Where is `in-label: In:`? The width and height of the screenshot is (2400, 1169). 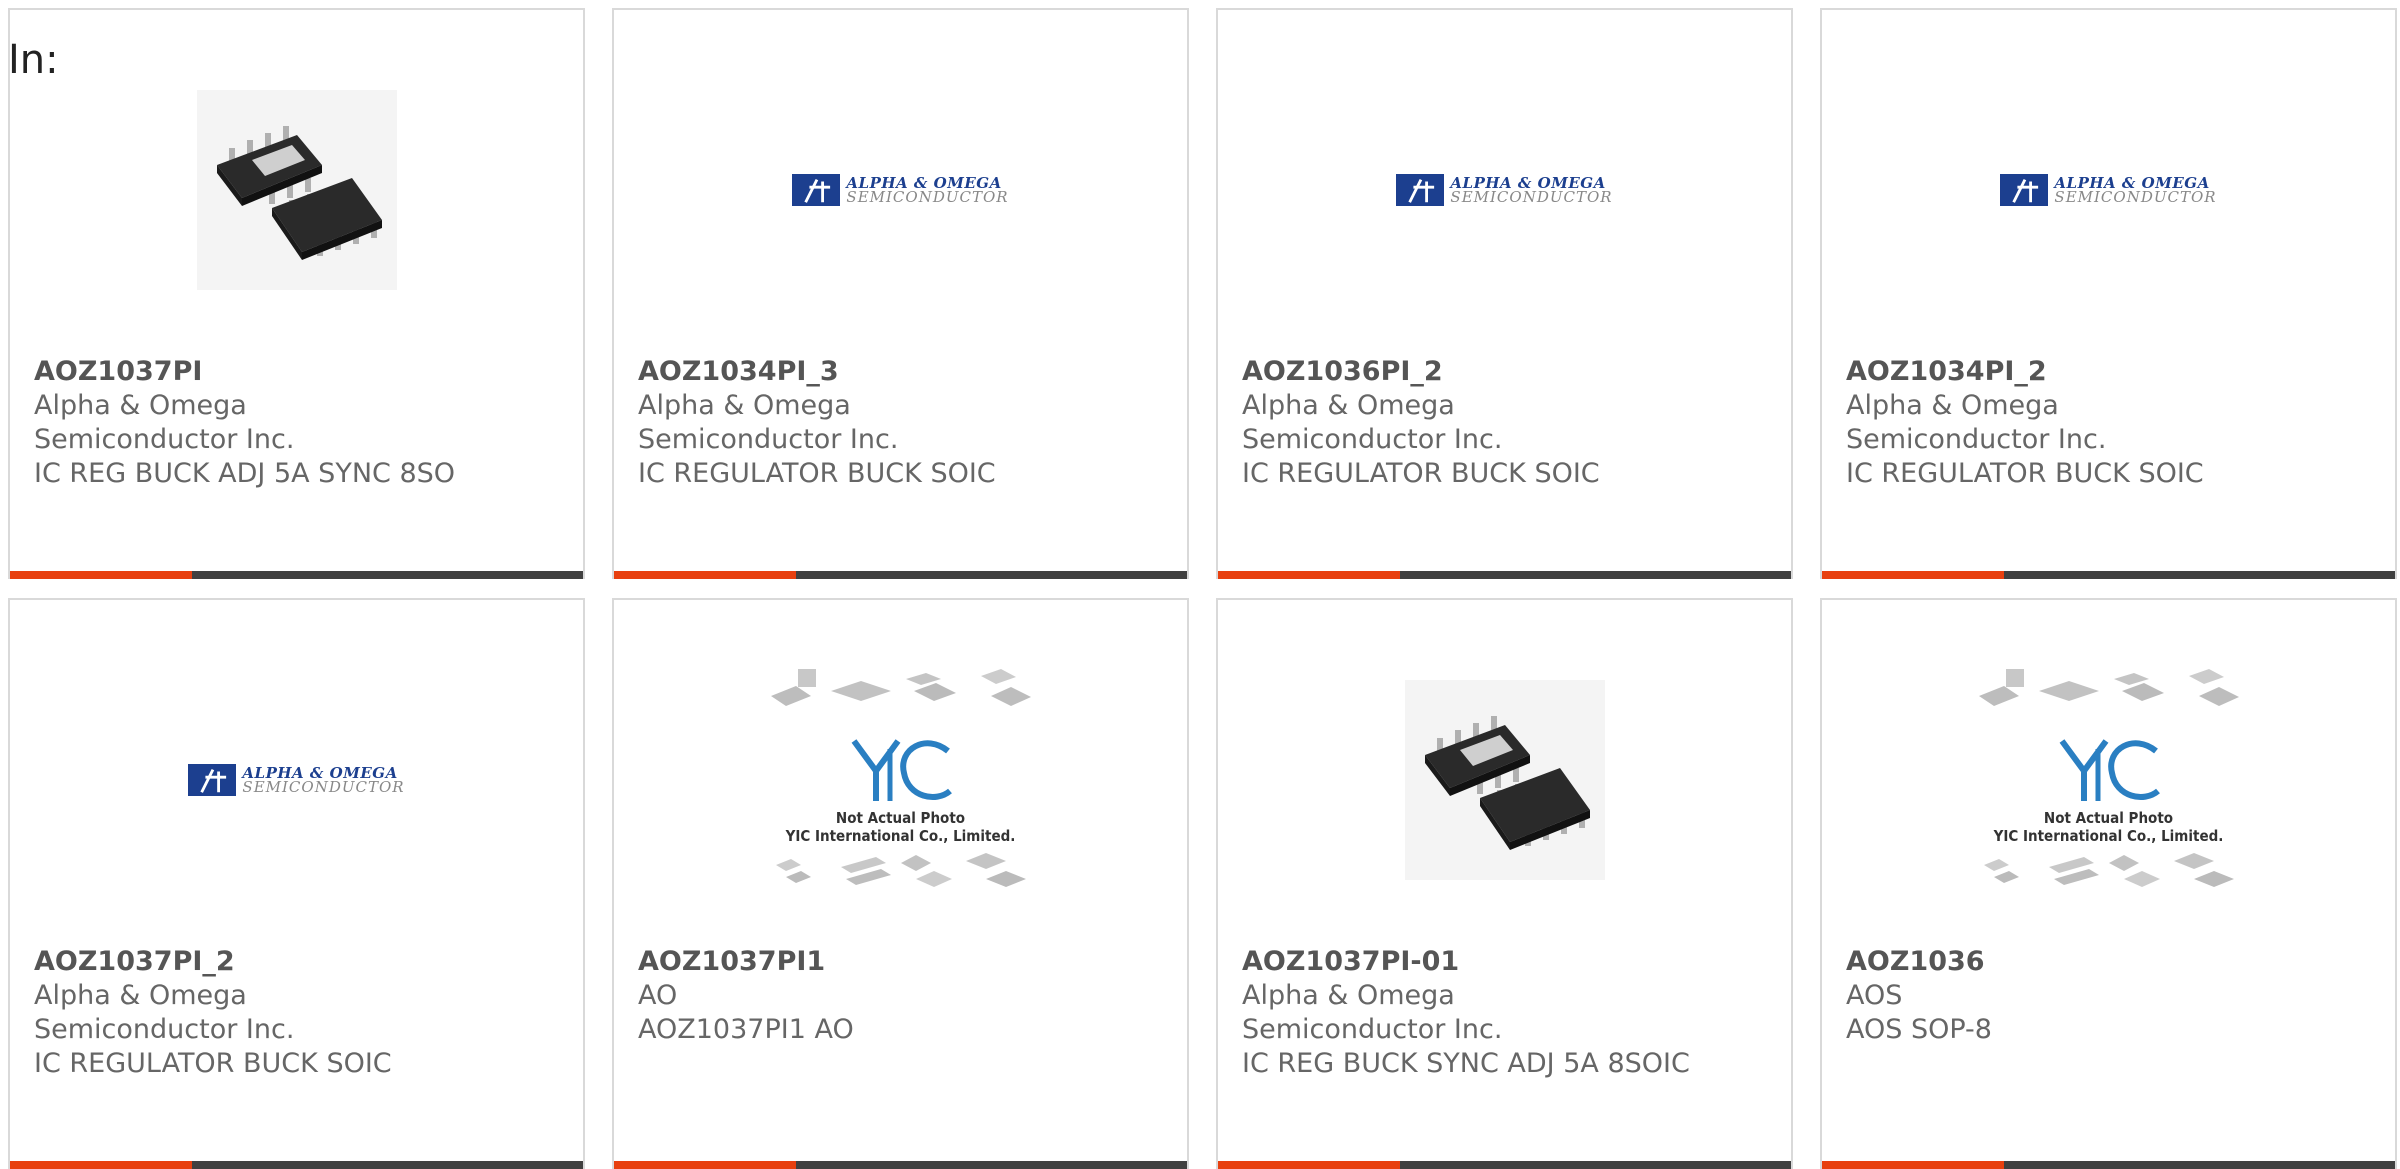 in-label: In: is located at coordinates (33, 60).